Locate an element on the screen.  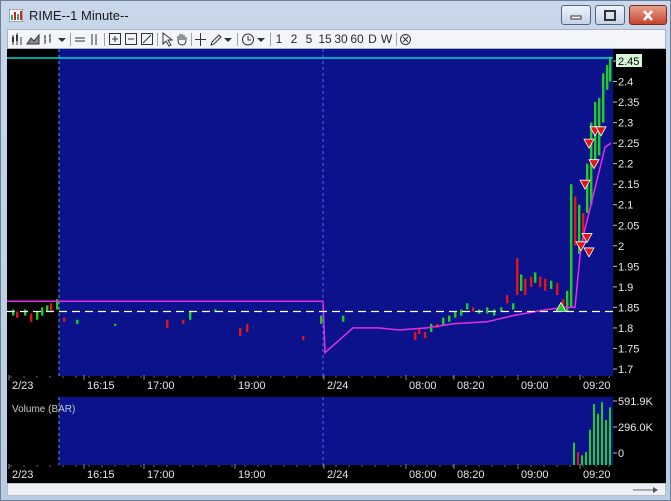
cancel-circle-icon is located at coordinates (405, 39).